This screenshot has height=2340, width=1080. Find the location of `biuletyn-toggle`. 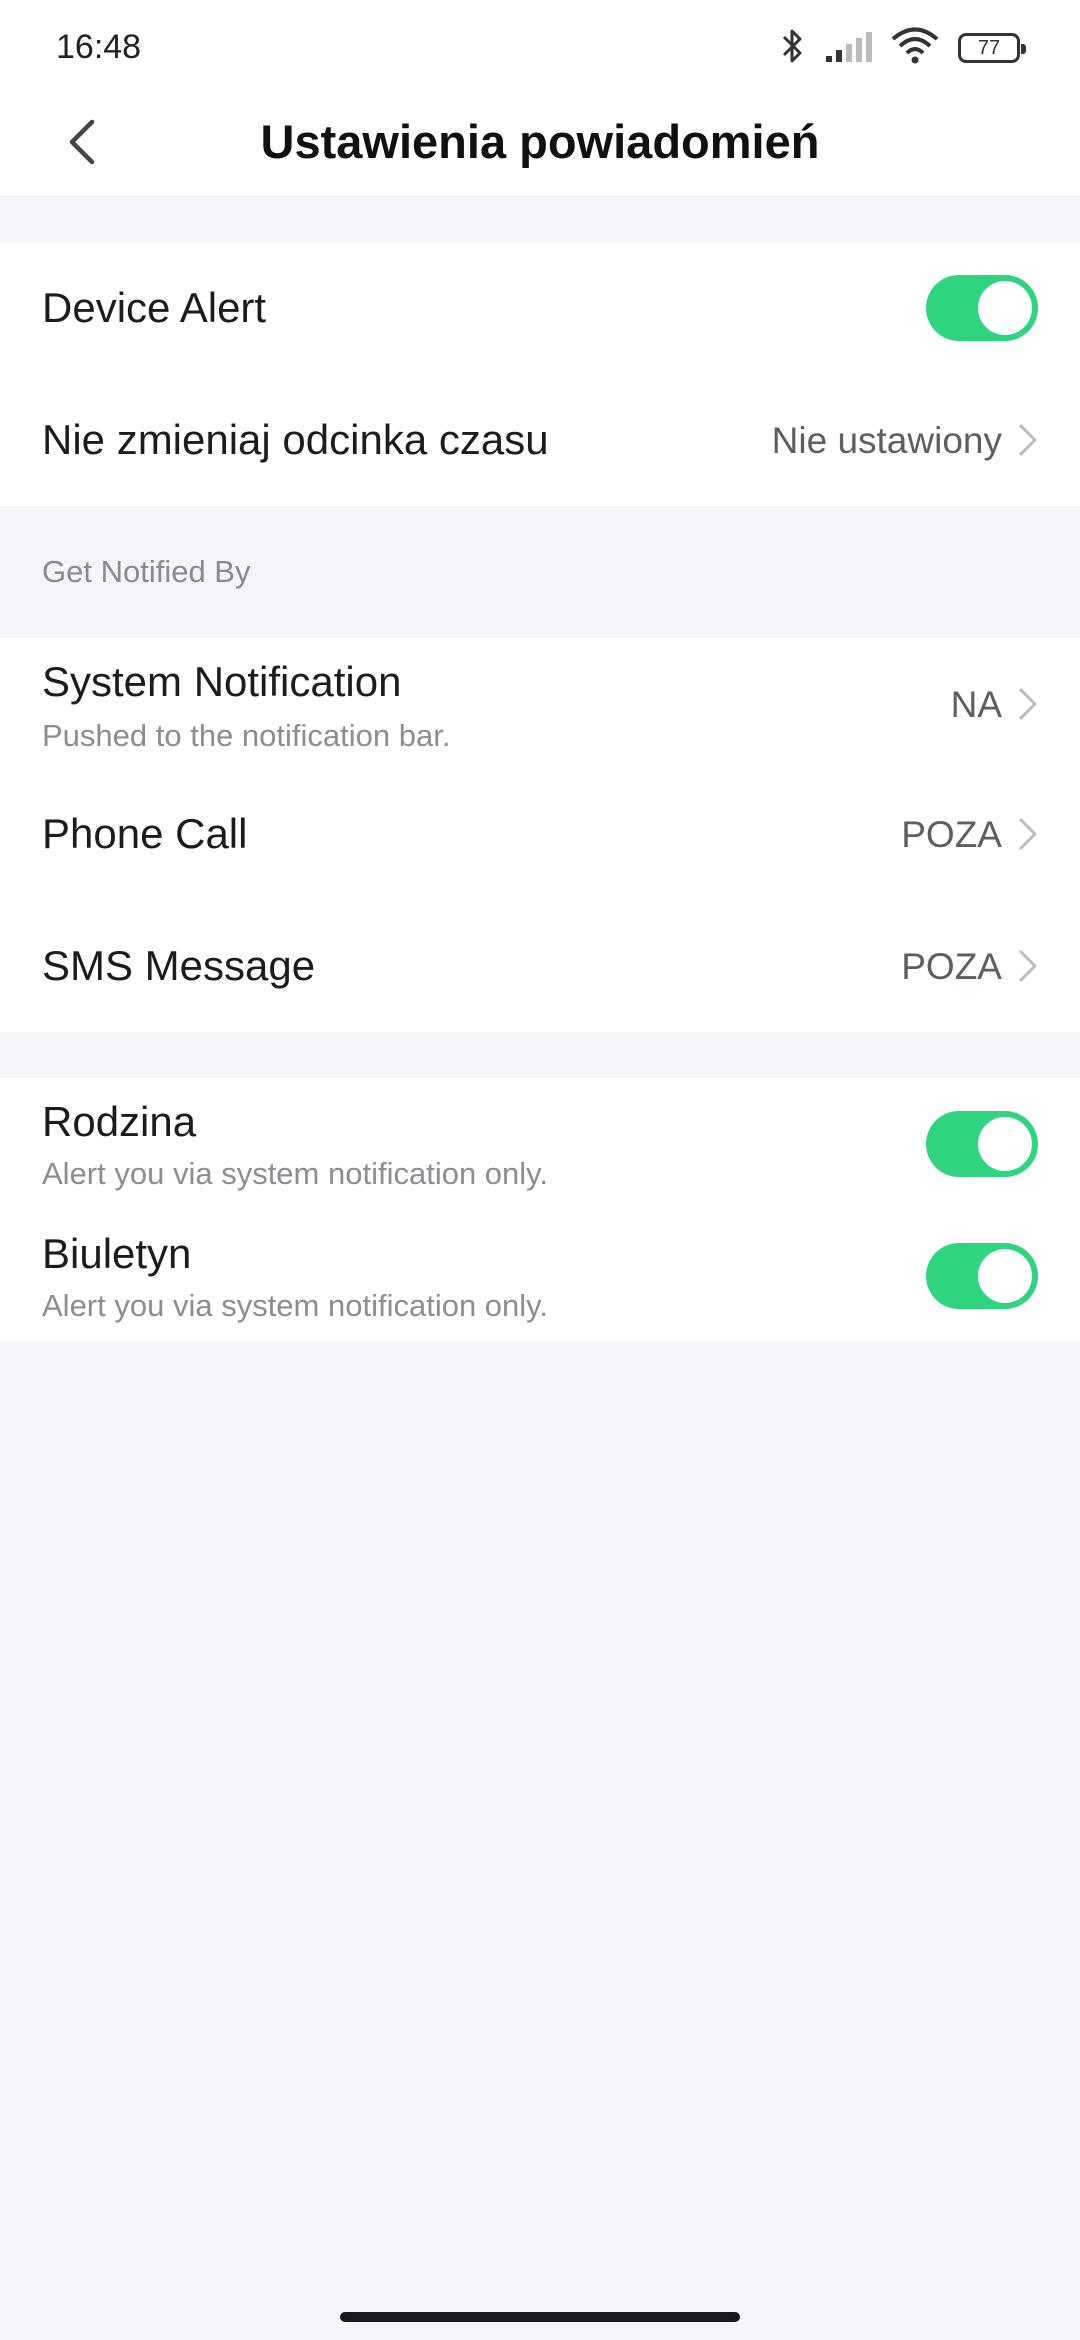

biuletyn-toggle is located at coordinates (982, 1276).